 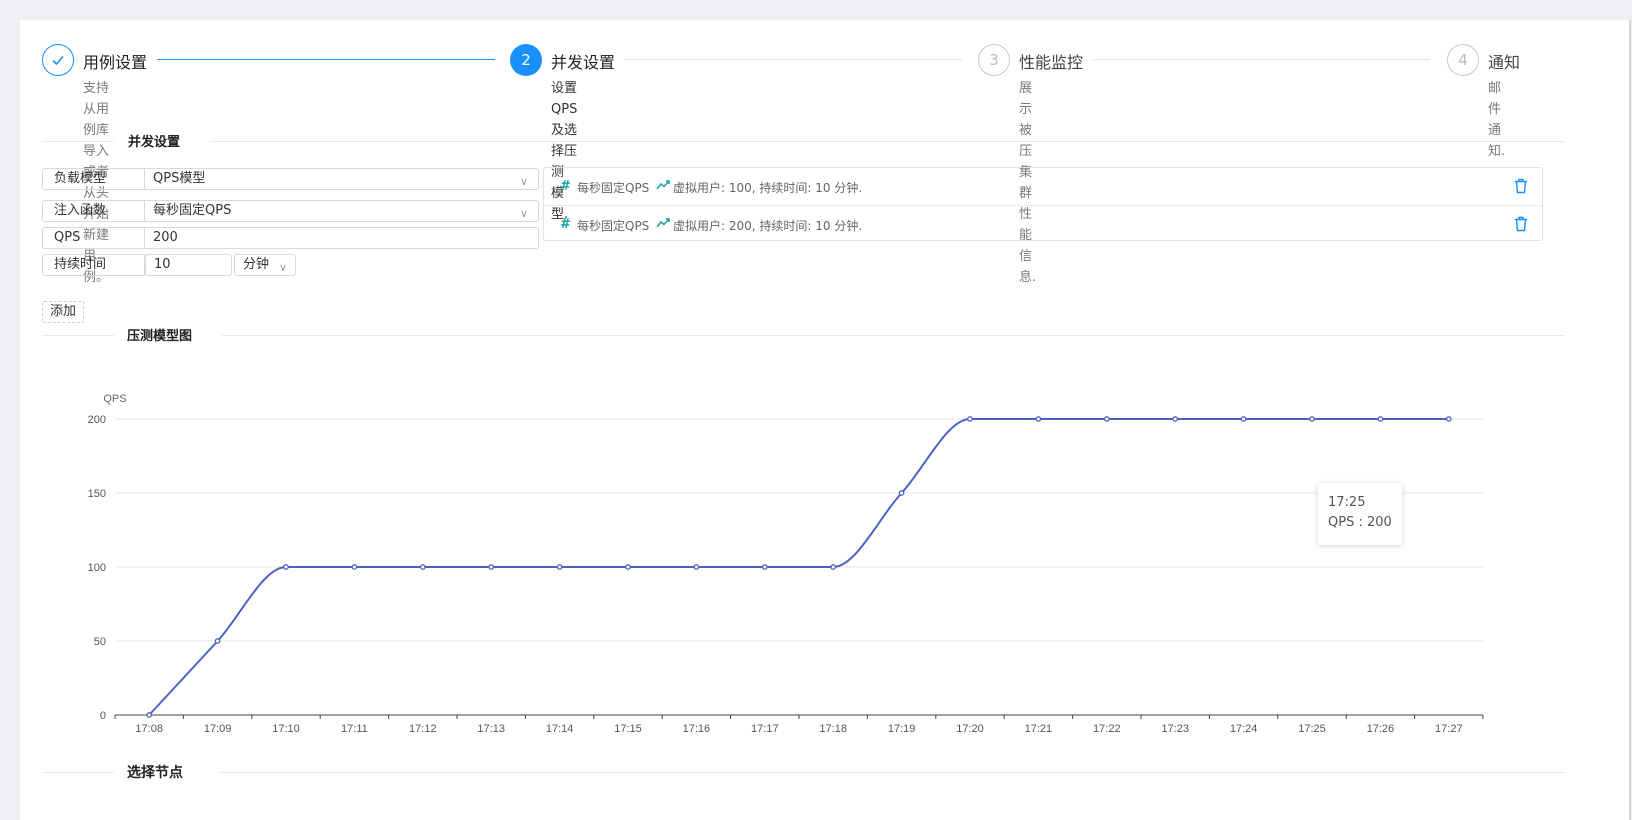 What do you see at coordinates (765, 729) in the screenshot?
I see `x-tick-label: 17:17` at bounding box center [765, 729].